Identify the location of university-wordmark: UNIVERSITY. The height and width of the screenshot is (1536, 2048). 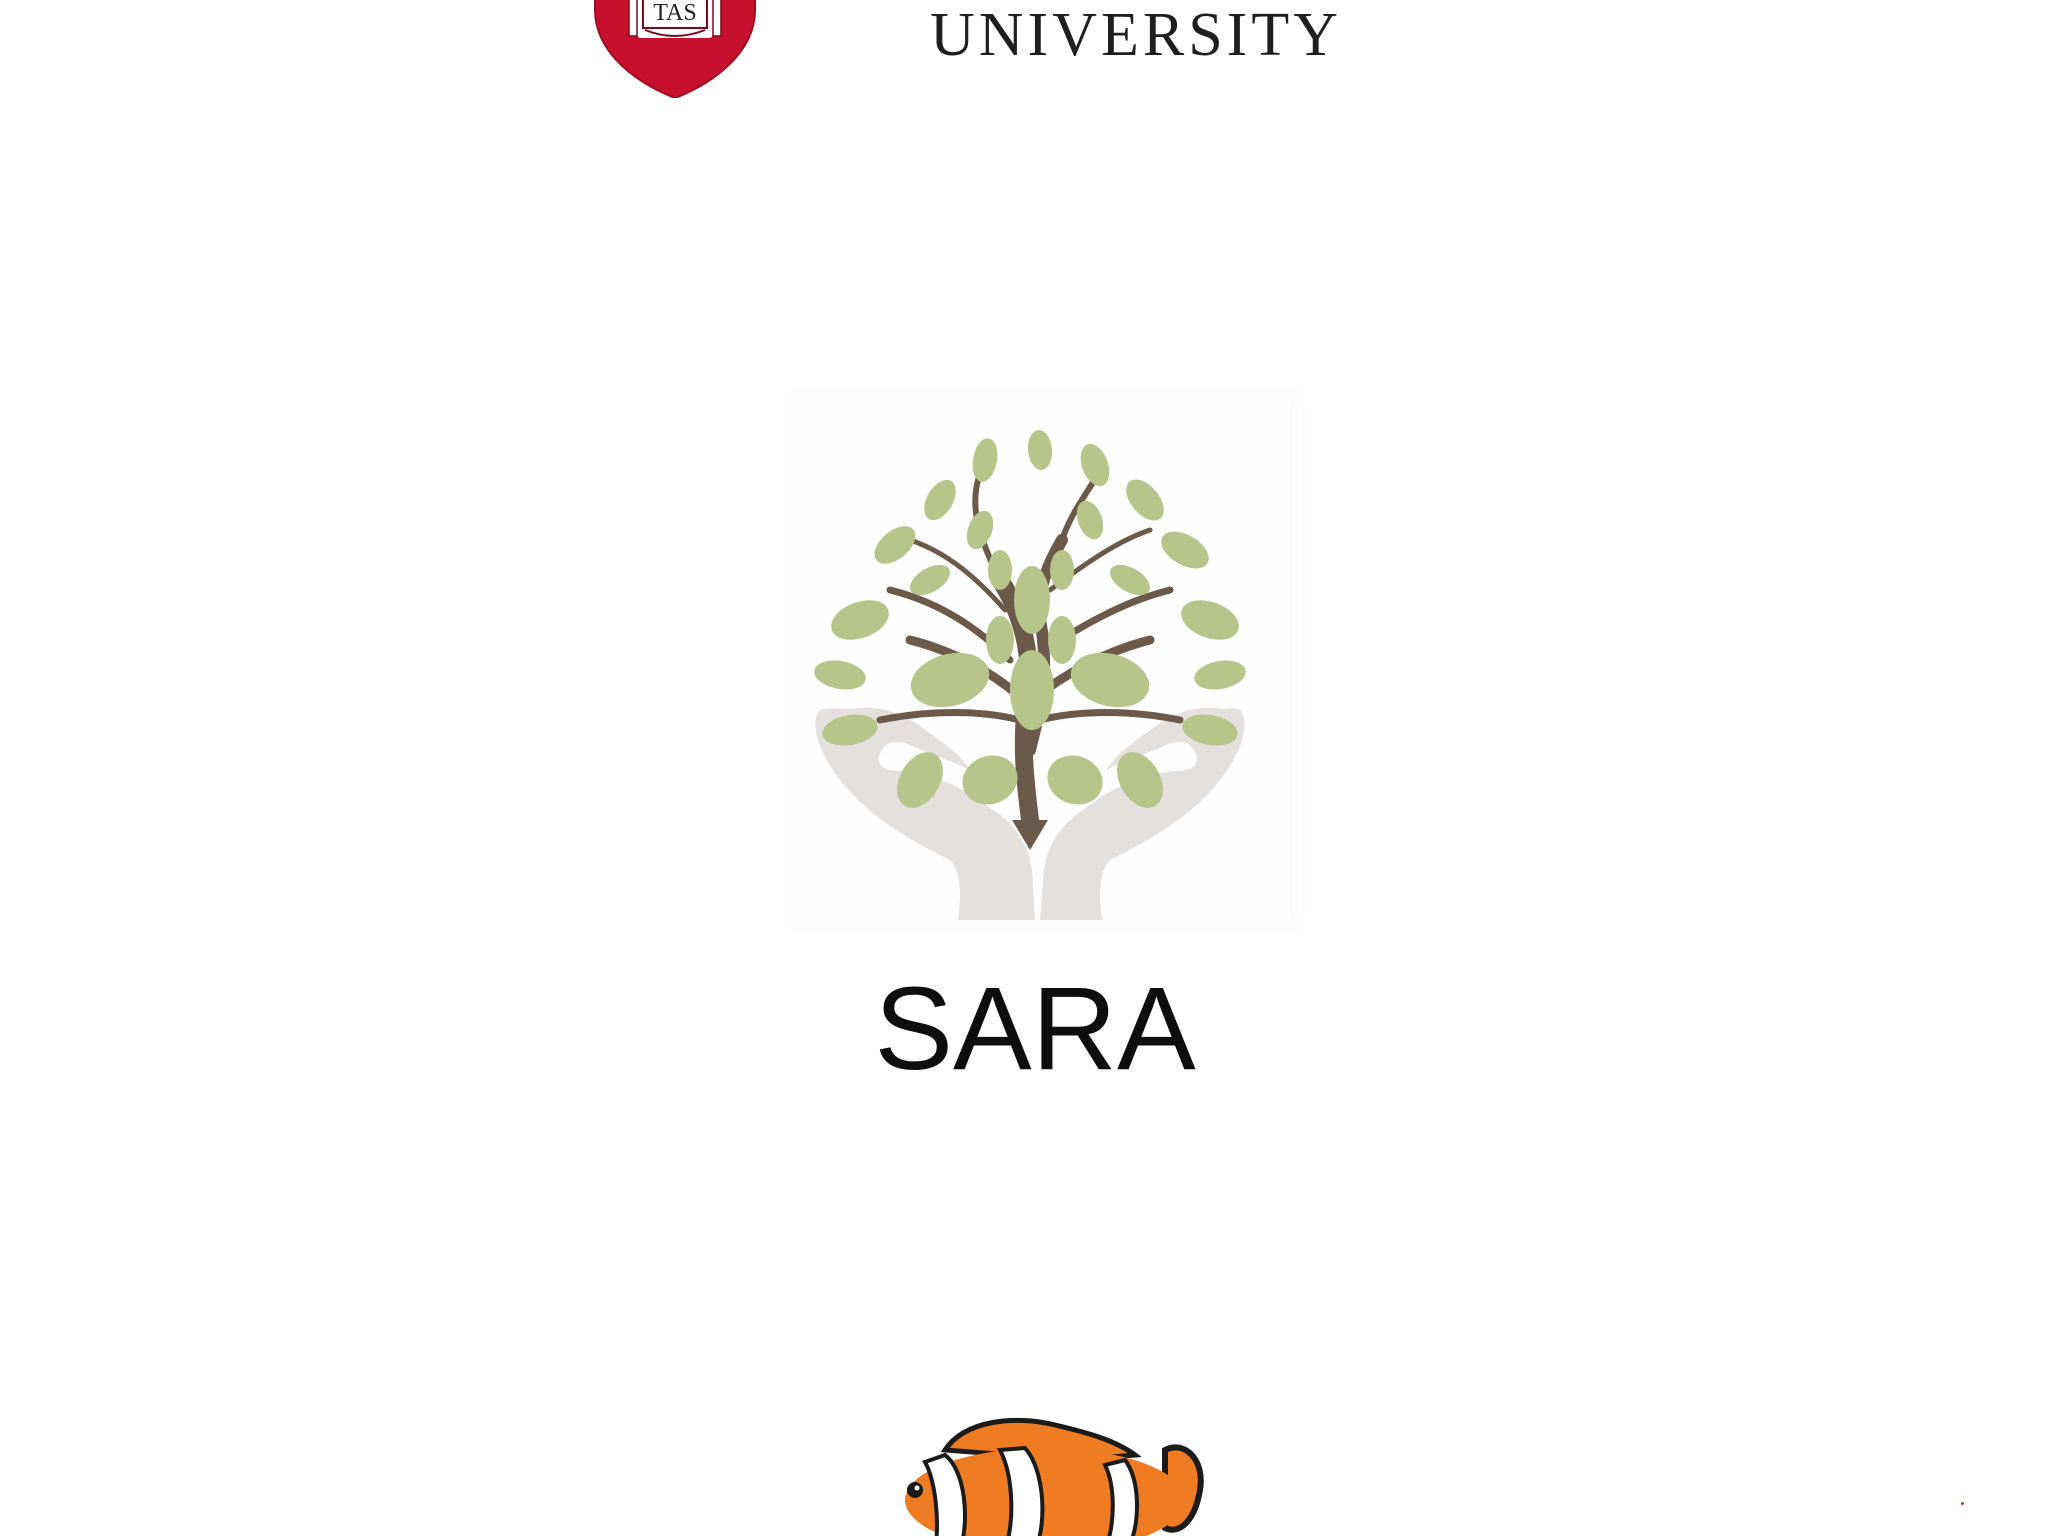
(1136, 35).